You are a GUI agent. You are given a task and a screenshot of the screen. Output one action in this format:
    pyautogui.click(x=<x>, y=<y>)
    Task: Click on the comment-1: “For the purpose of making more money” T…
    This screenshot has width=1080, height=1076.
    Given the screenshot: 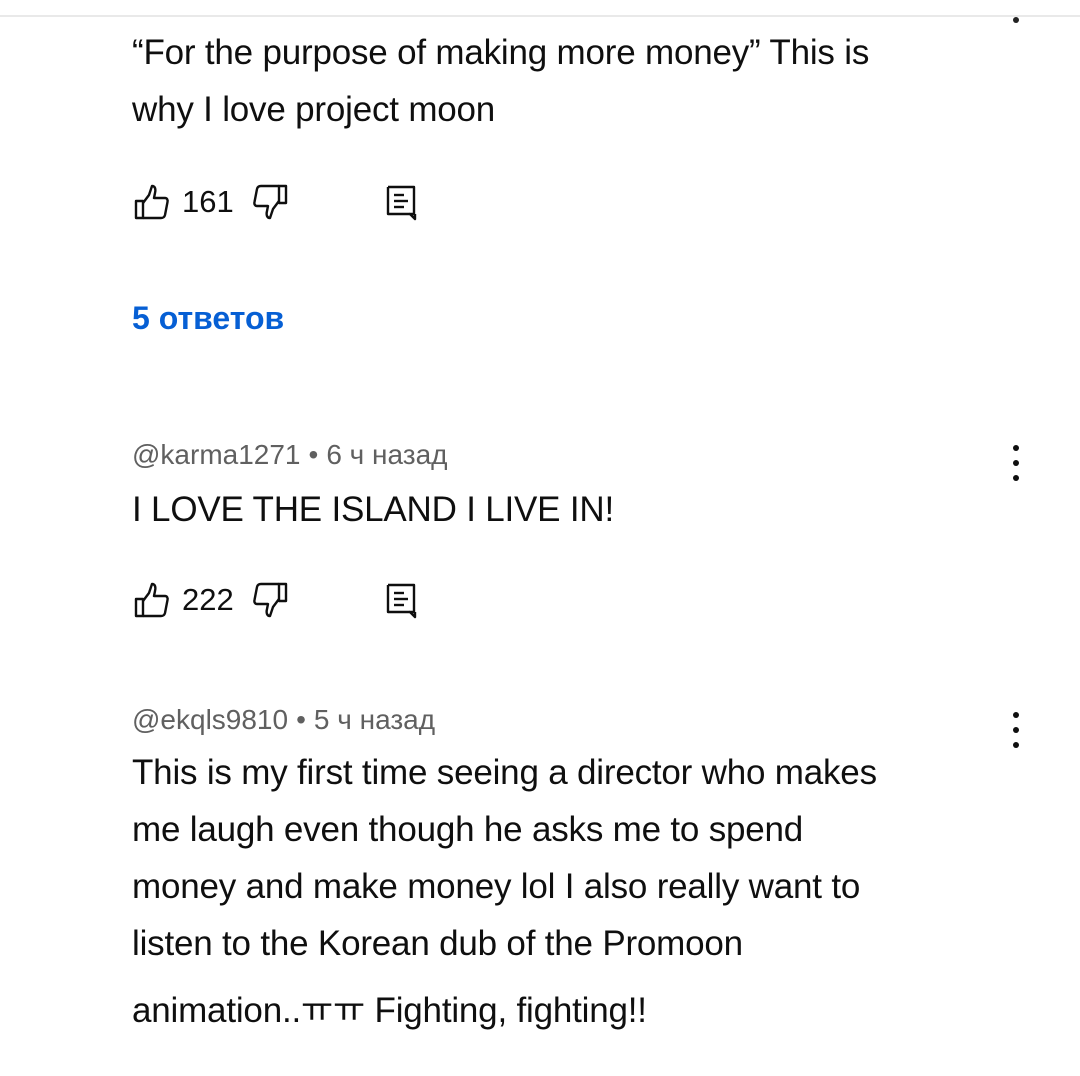 What is the action you would take?
    pyautogui.click(x=572, y=81)
    